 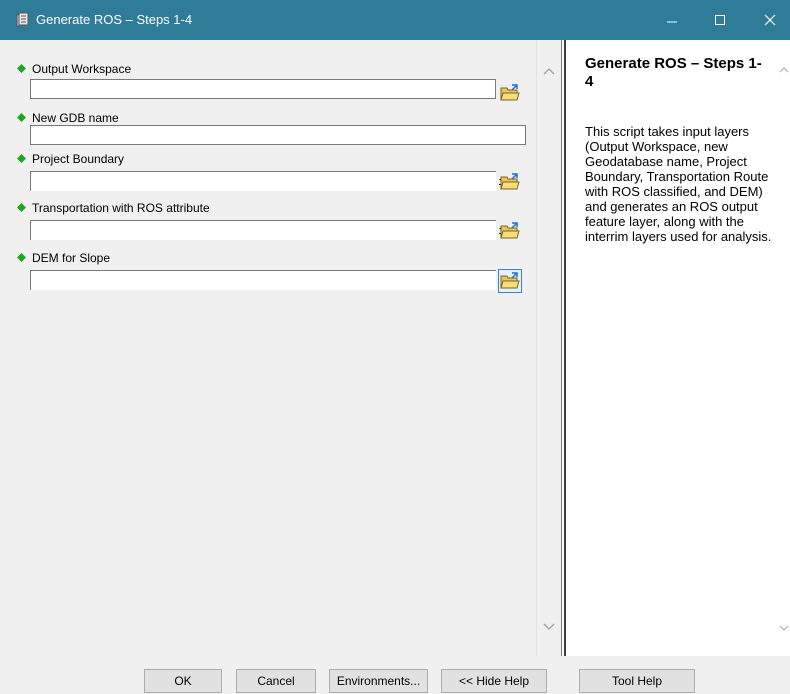 What do you see at coordinates (183, 681) in the screenshot?
I see `ok-button: OK` at bounding box center [183, 681].